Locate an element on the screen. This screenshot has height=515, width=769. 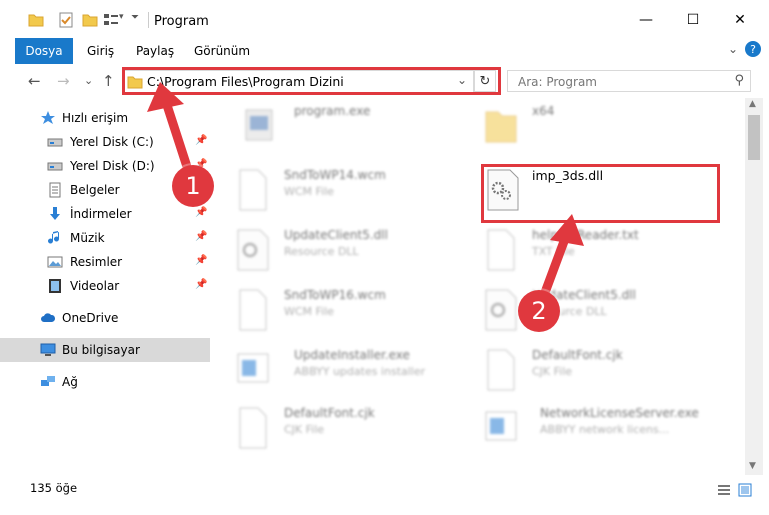
search-input is located at coordinates (618, 82).